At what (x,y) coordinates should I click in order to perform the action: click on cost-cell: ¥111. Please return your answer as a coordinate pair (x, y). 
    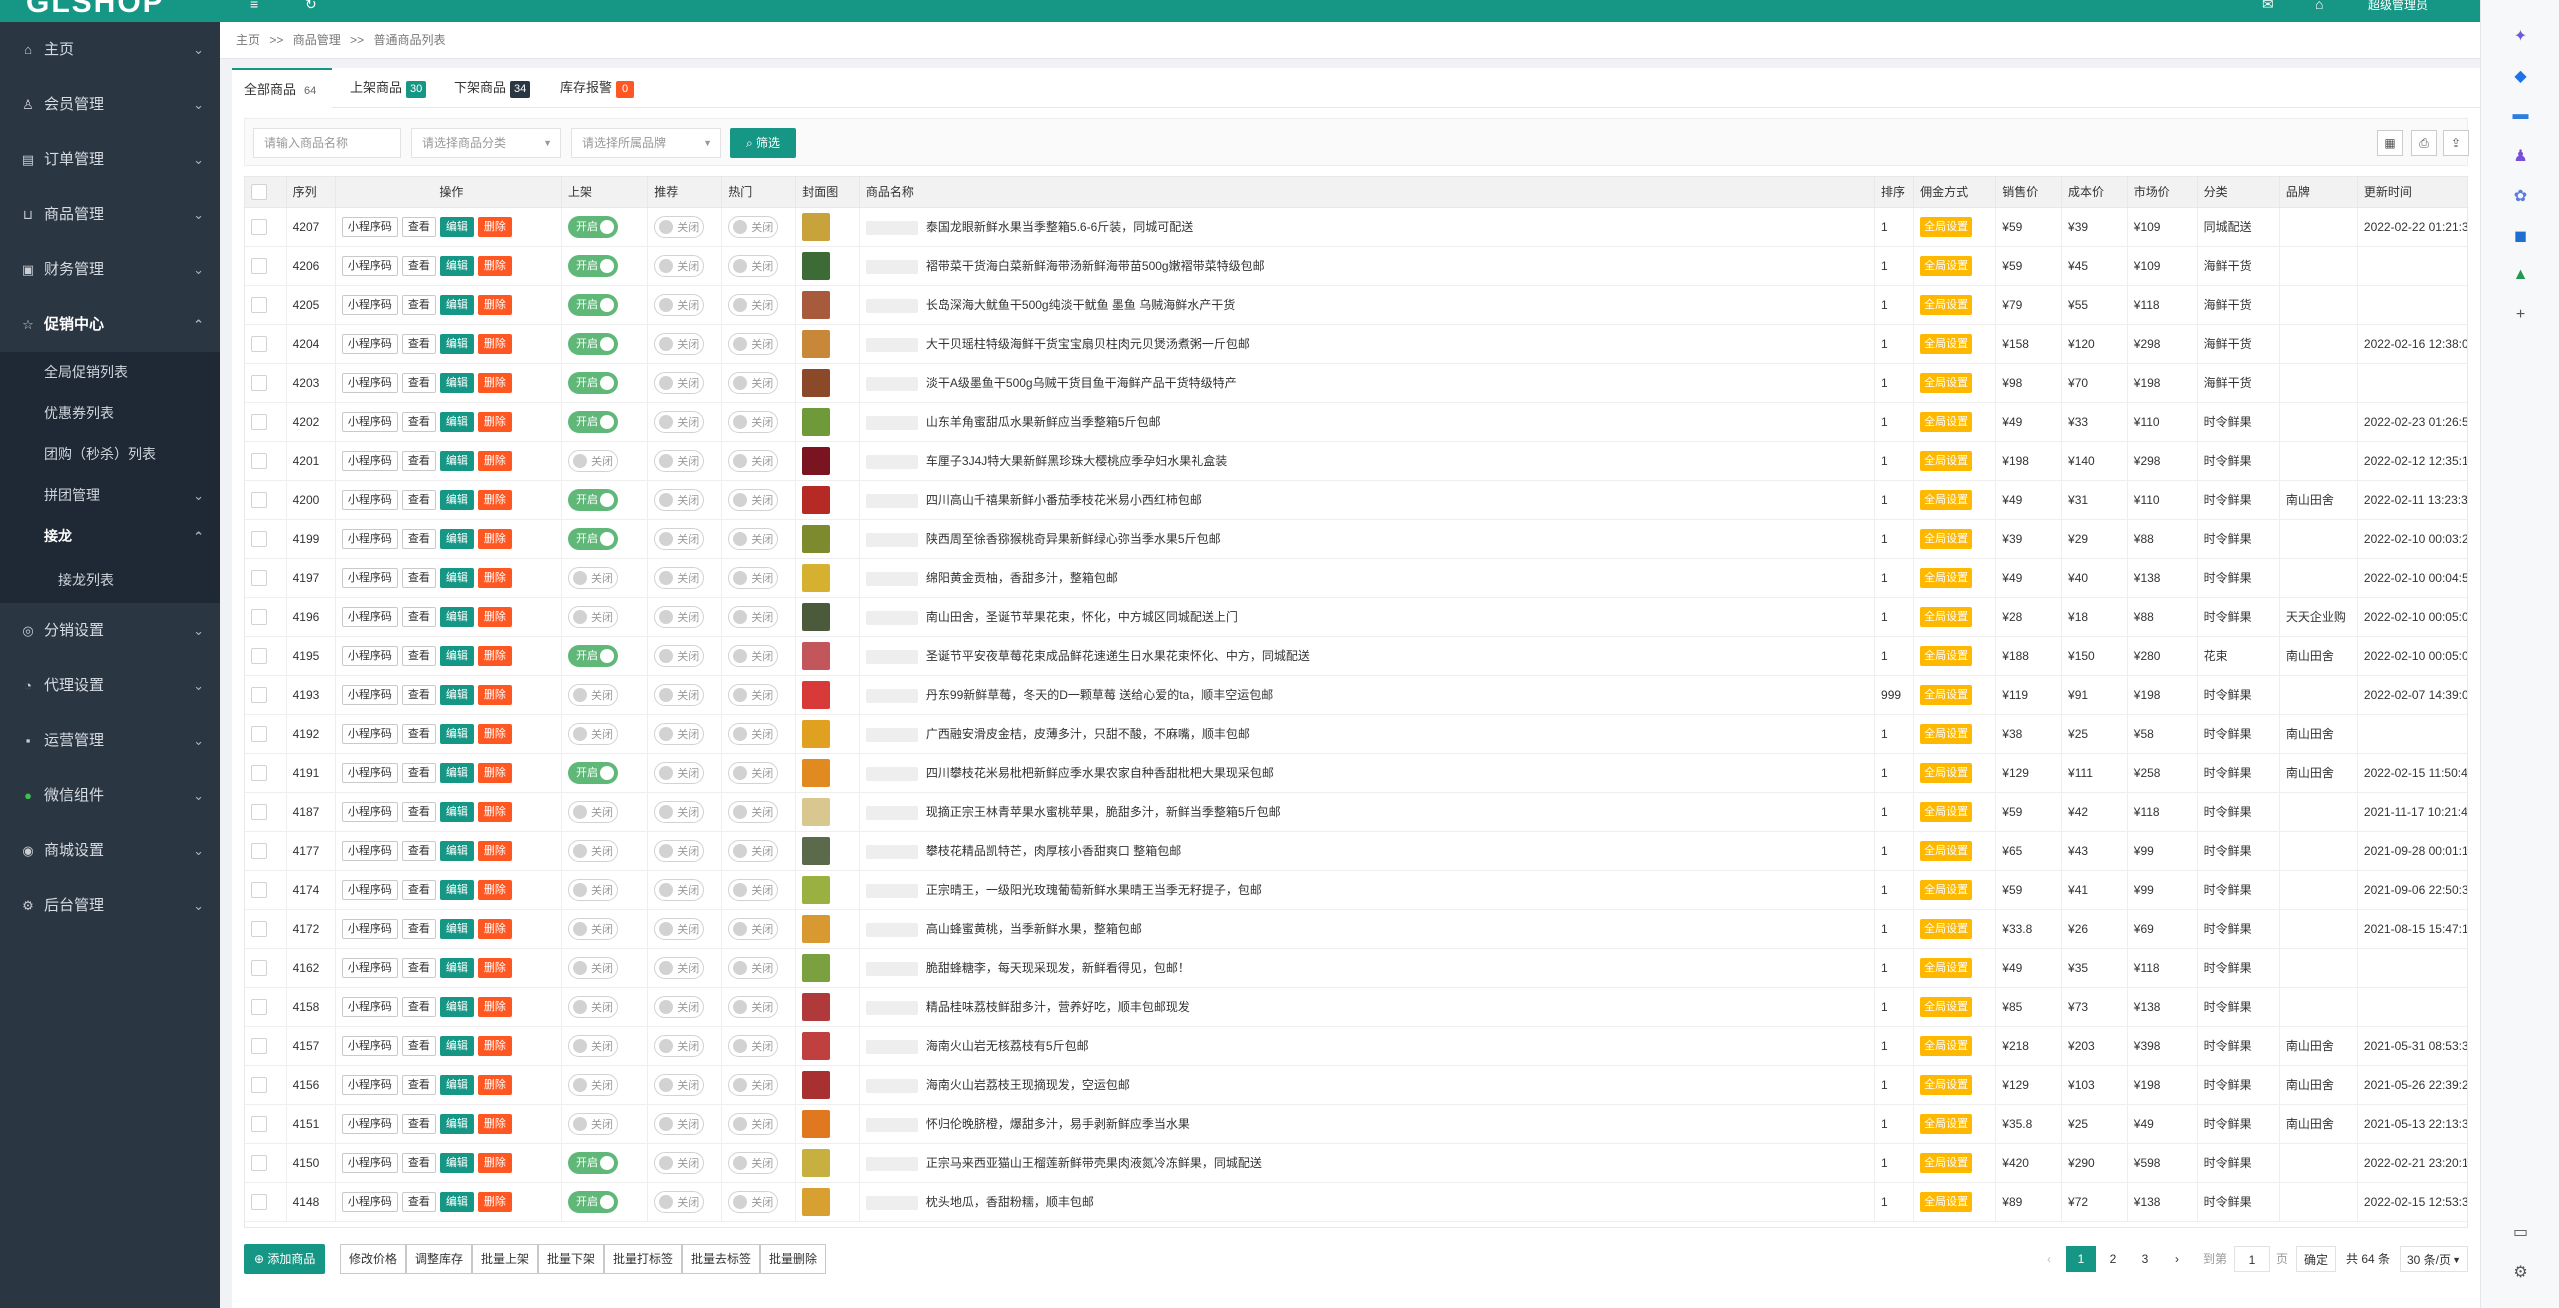
    Looking at the image, I should click on (2094, 773).